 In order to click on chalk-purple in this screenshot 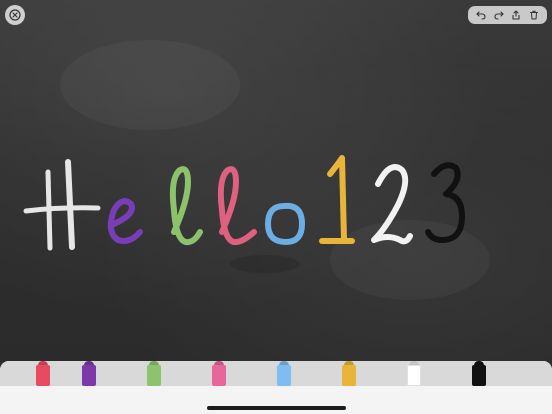, I will do `click(89, 373)`.